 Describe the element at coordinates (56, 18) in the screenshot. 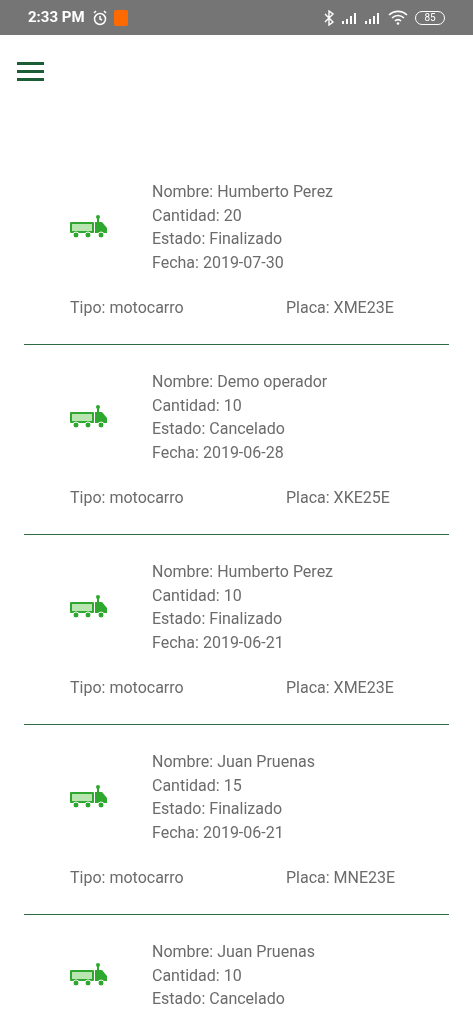

I see `status-time: 2:33 PM` at that location.